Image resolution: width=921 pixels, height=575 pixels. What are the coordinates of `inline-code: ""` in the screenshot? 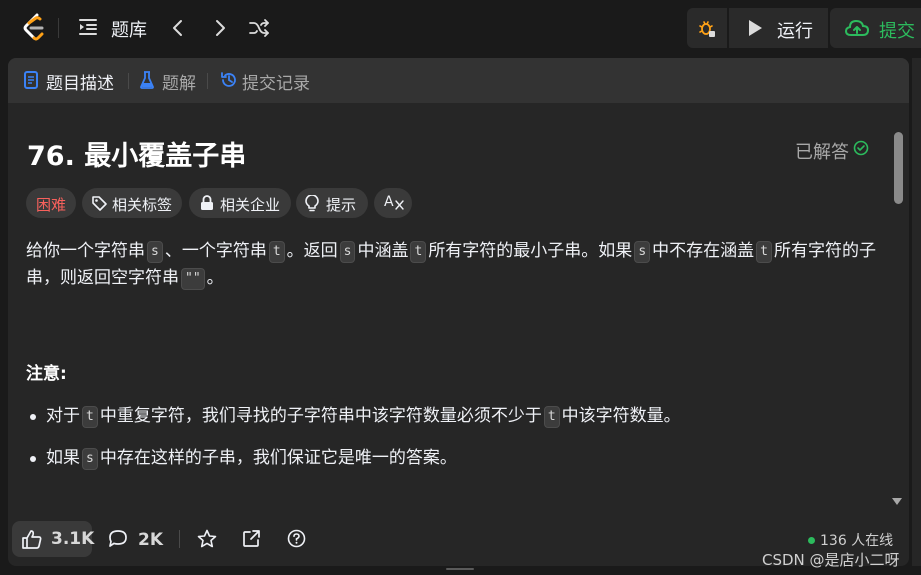 It's located at (193, 279).